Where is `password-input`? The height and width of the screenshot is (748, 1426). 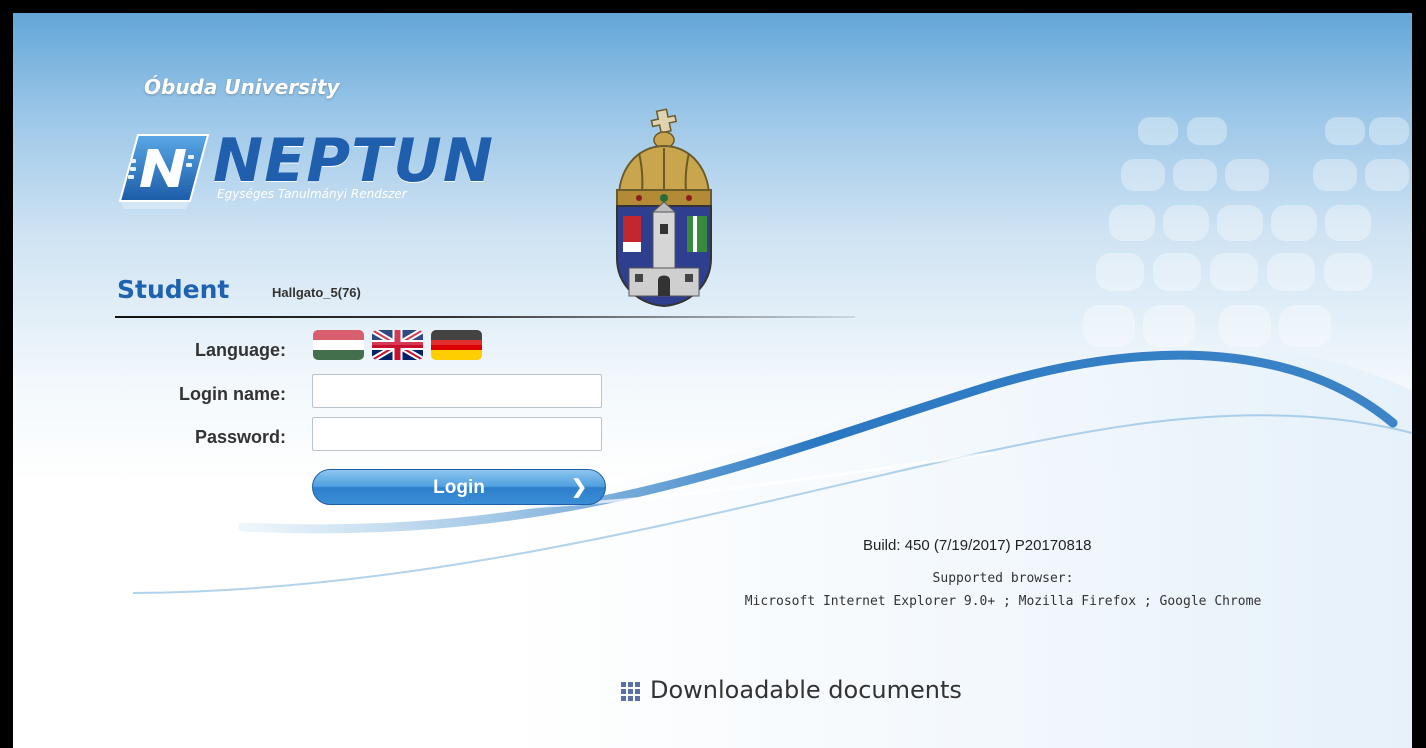
password-input is located at coordinates (457, 434).